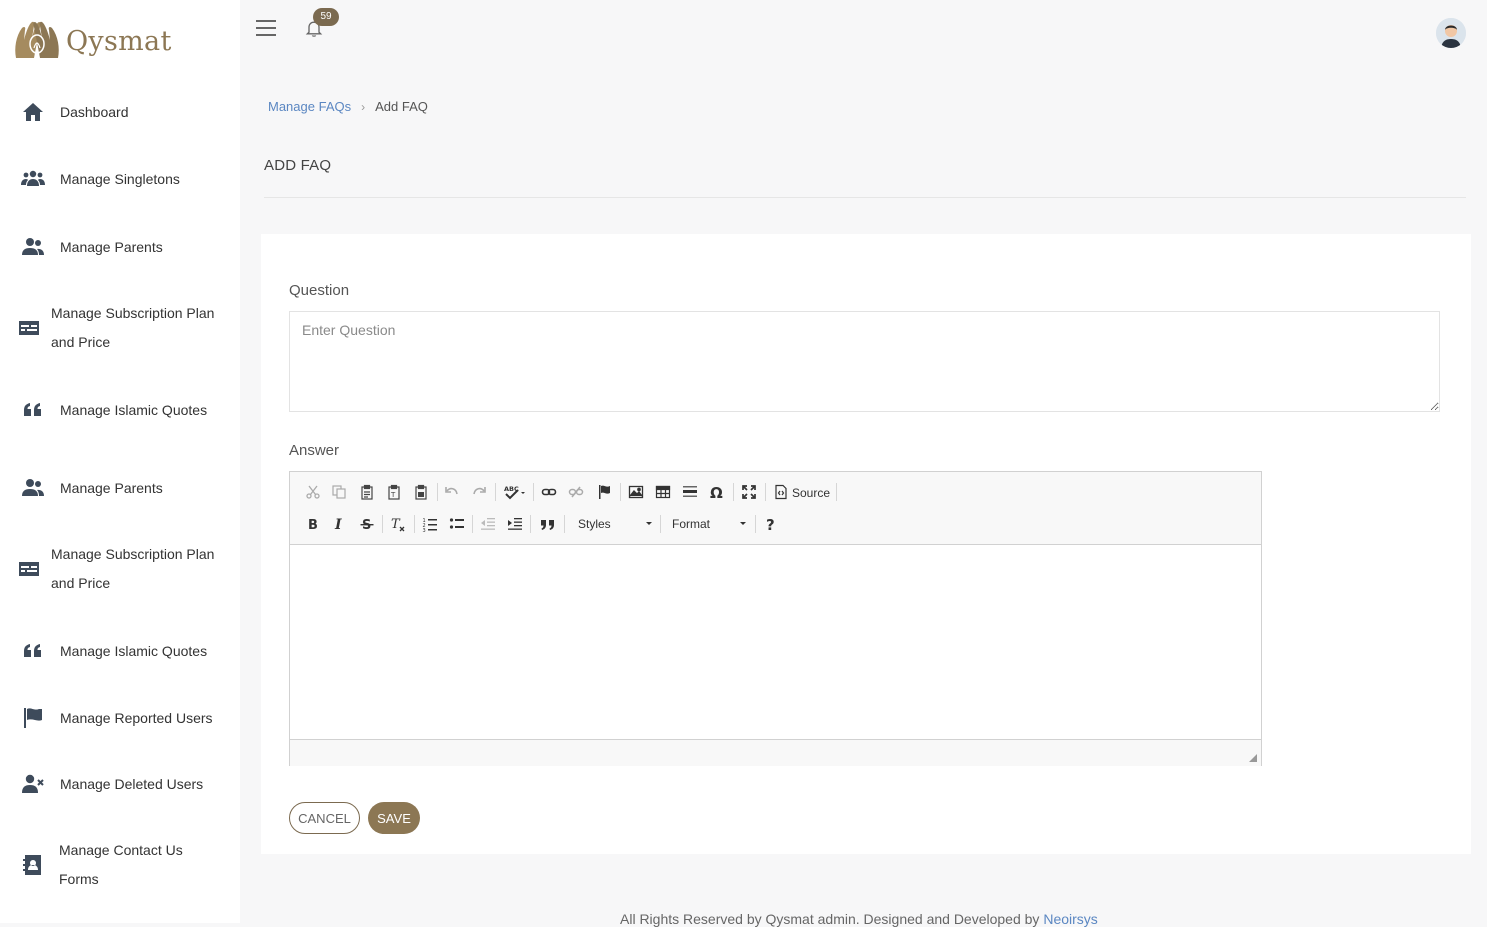  Describe the element at coordinates (33, 718) in the screenshot. I see `flag-icon` at that location.